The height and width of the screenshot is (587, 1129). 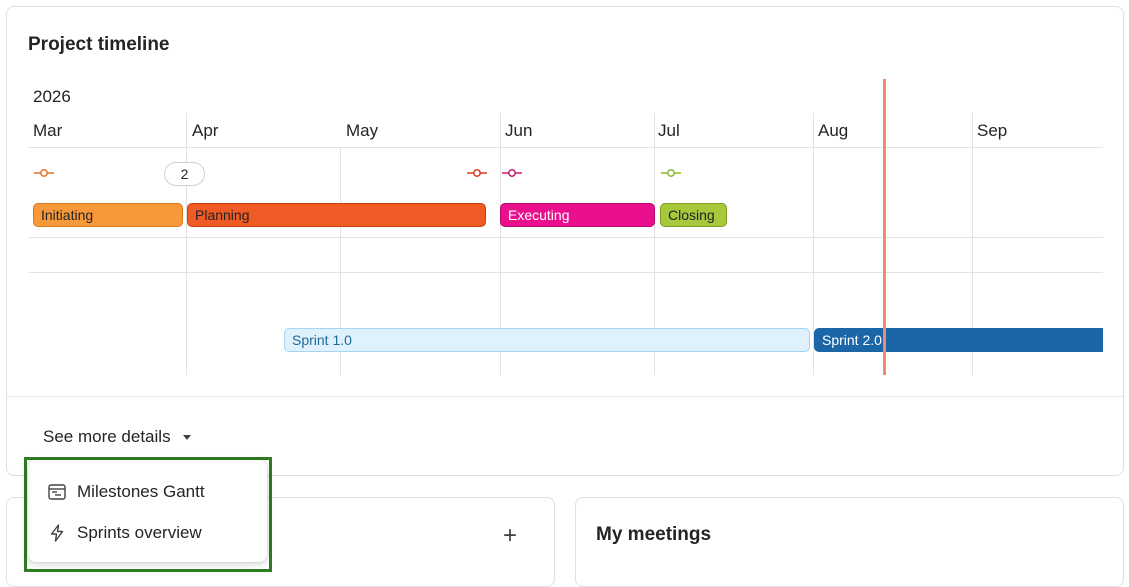 What do you see at coordinates (884, 227) in the screenshot?
I see `today-line` at bounding box center [884, 227].